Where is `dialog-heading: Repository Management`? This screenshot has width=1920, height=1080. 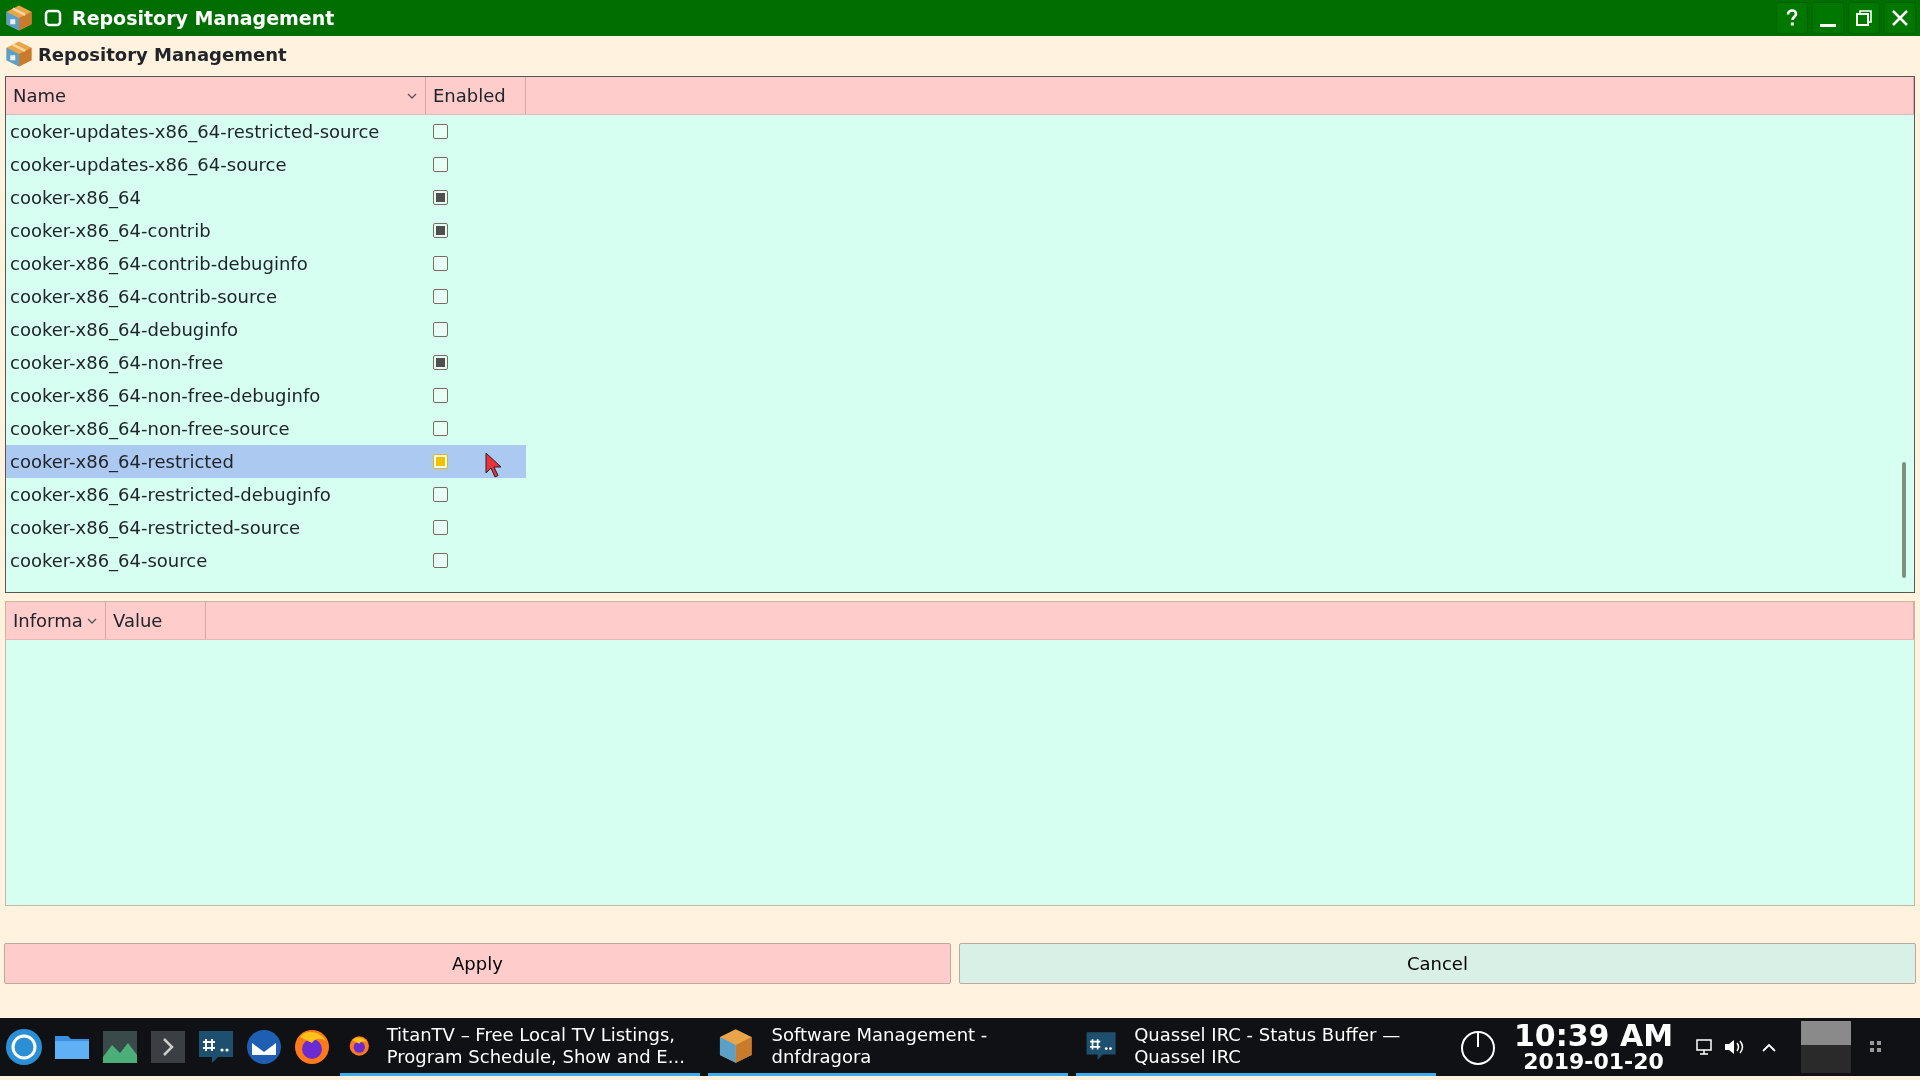
dialog-heading: Repository Management is located at coordinates (162, 54).